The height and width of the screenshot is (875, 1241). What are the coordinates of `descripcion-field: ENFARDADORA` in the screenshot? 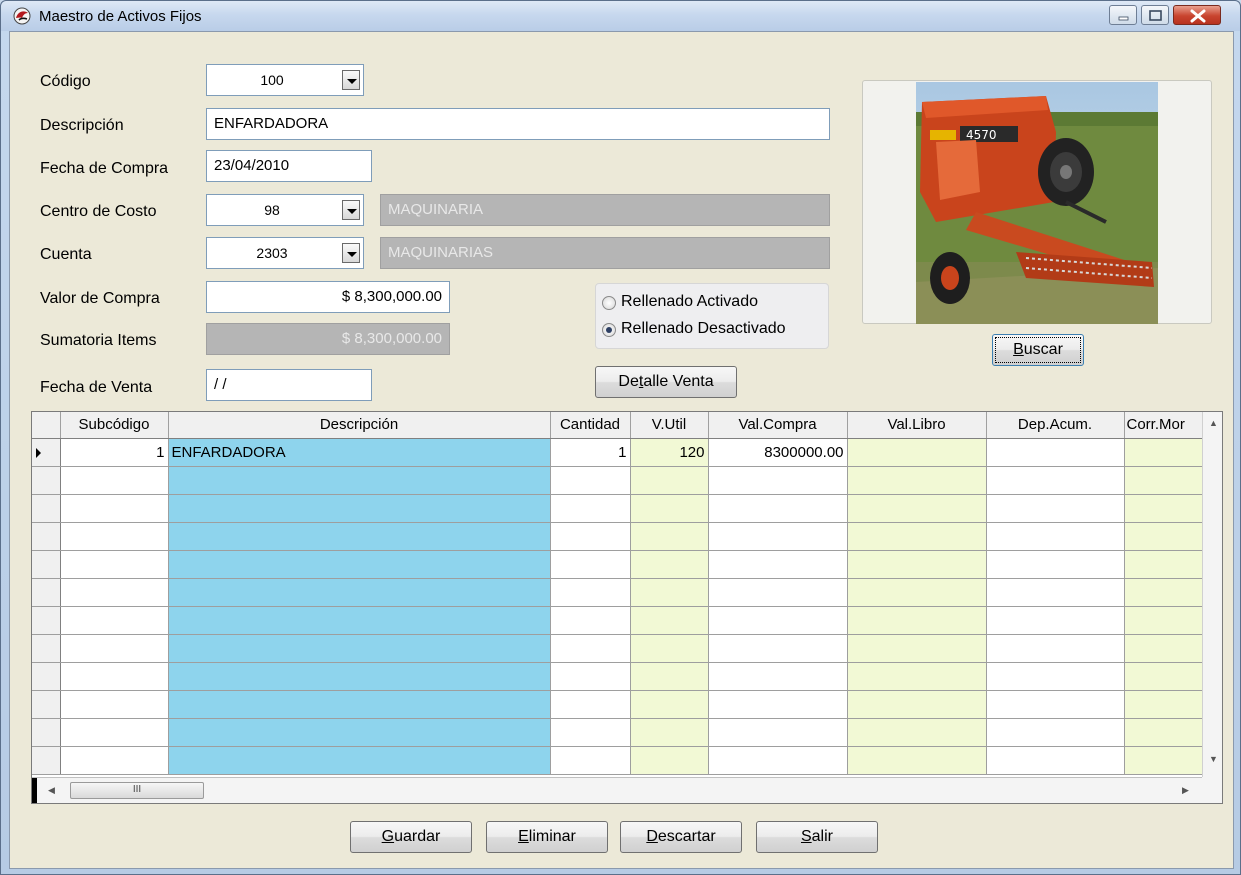 It's located at (518, 124).